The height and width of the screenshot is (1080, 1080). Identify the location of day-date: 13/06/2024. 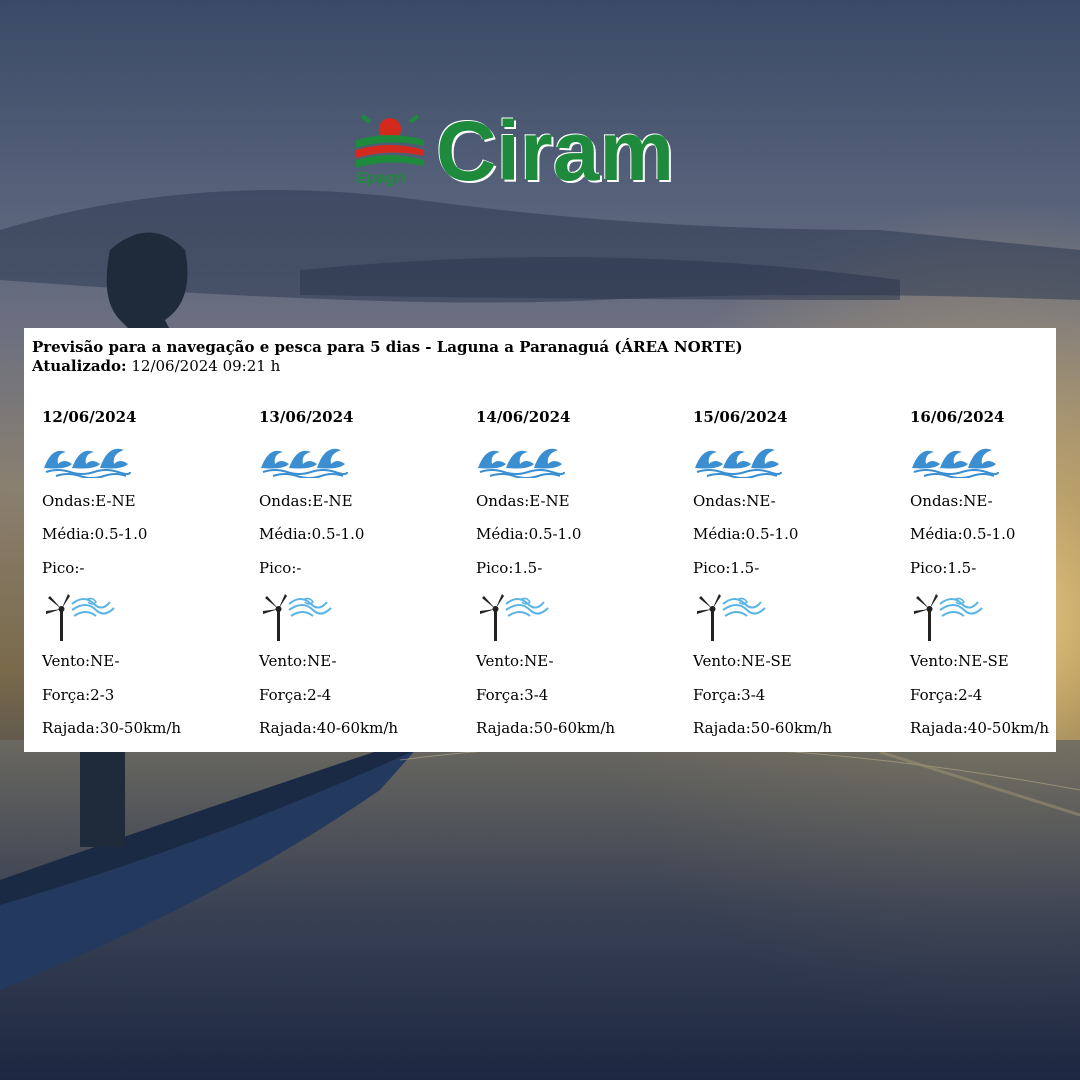
(306, 417).